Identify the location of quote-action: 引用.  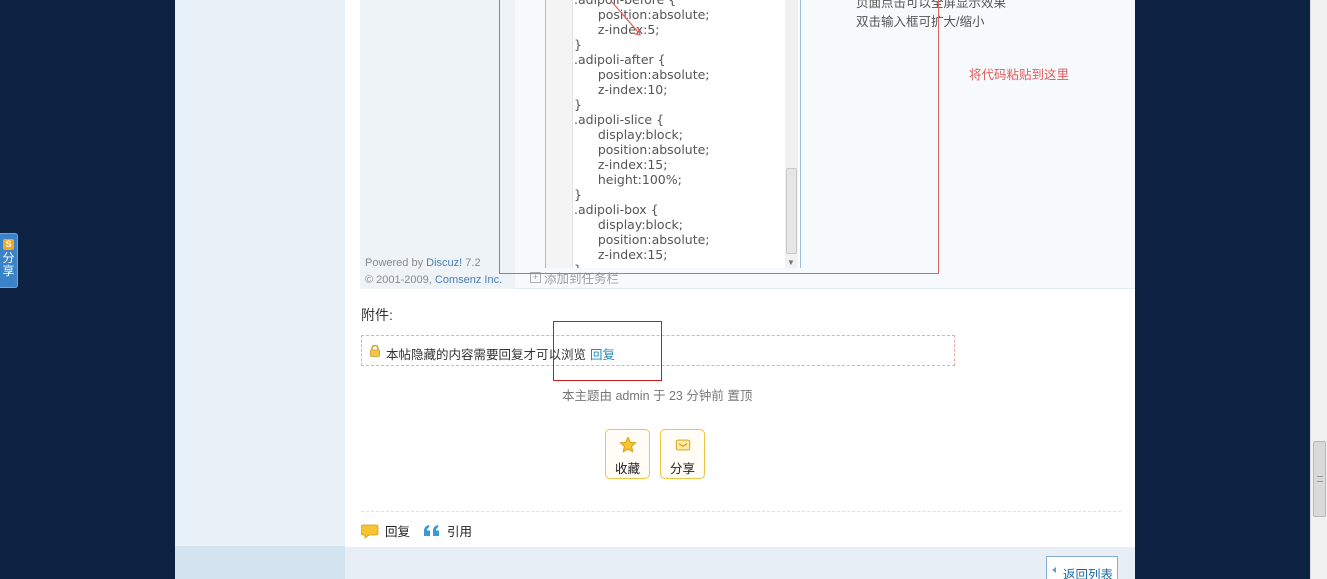
(447, 530).